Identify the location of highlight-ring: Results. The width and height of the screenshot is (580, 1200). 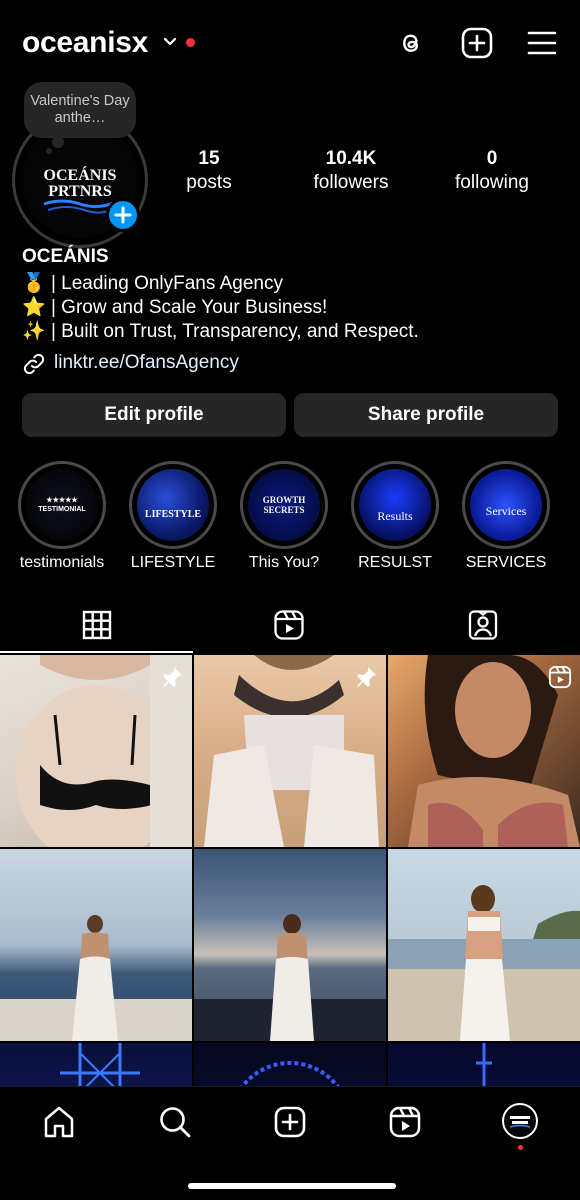
(395, 505).